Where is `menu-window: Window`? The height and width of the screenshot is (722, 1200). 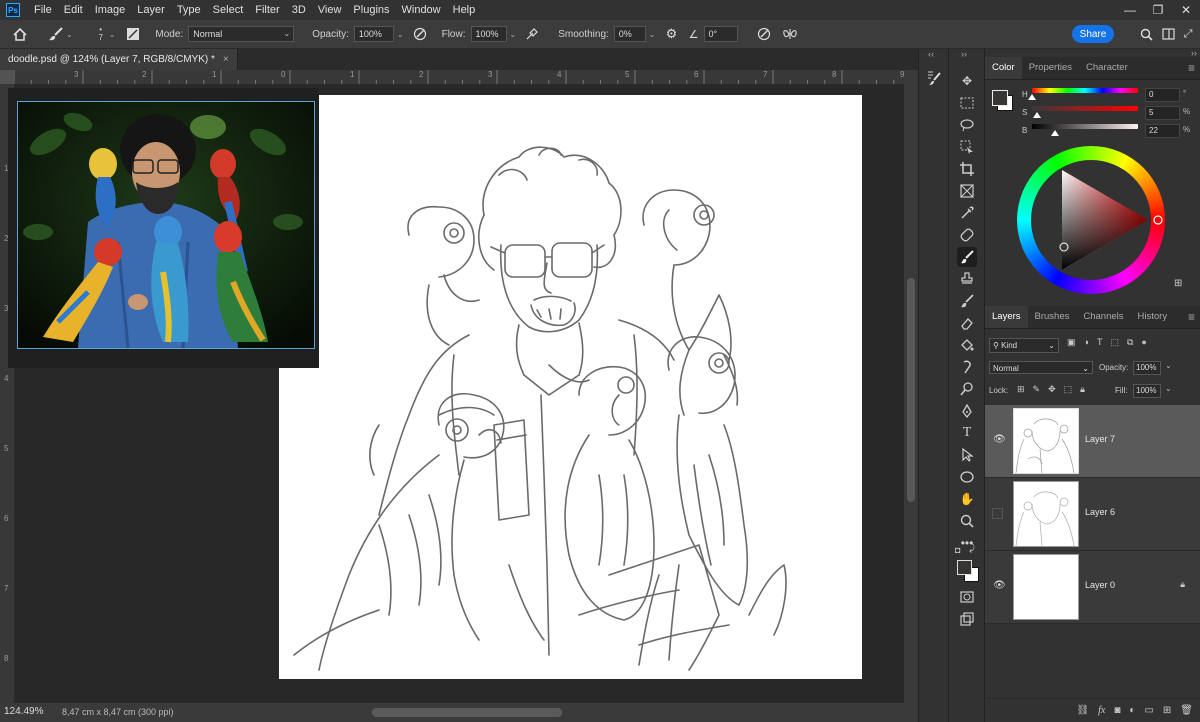 menu-window: Window is located at coordinates (421, 10).